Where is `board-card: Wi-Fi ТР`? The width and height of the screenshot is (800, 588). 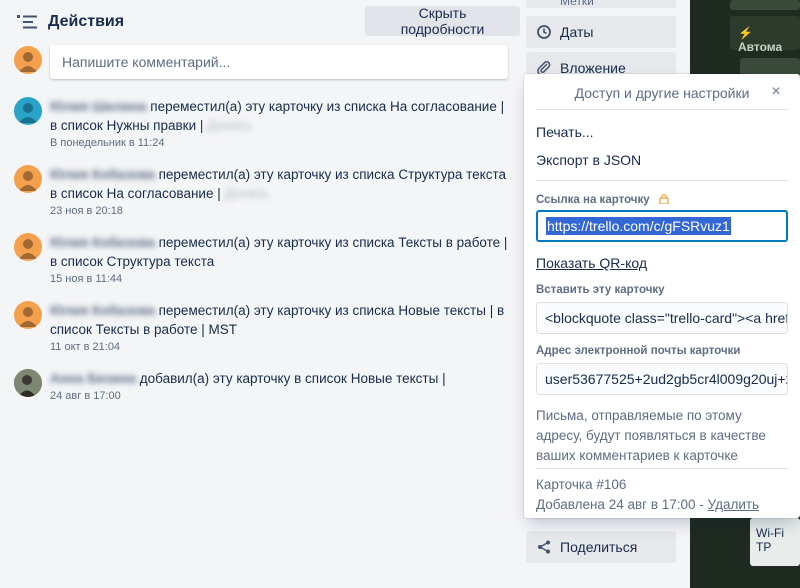
board-card: Wi-Fi ТР is located at coordinates (775, 542).